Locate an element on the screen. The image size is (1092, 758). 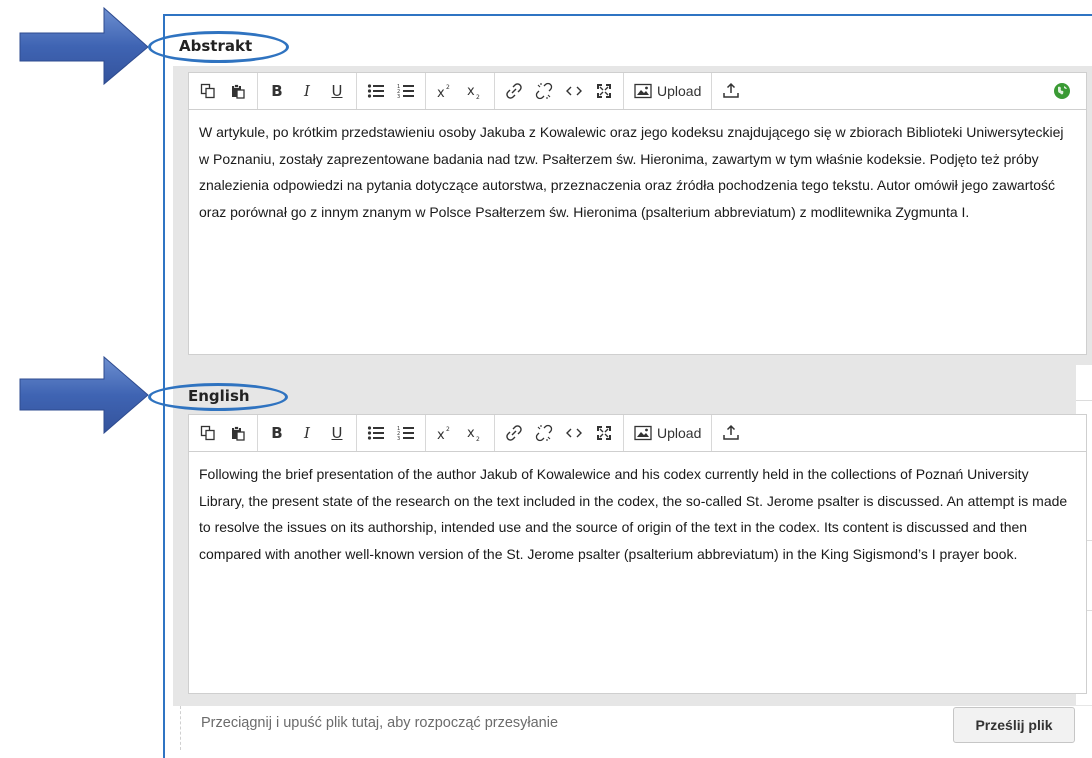
english-label: English is located at coordinates (219, 396).